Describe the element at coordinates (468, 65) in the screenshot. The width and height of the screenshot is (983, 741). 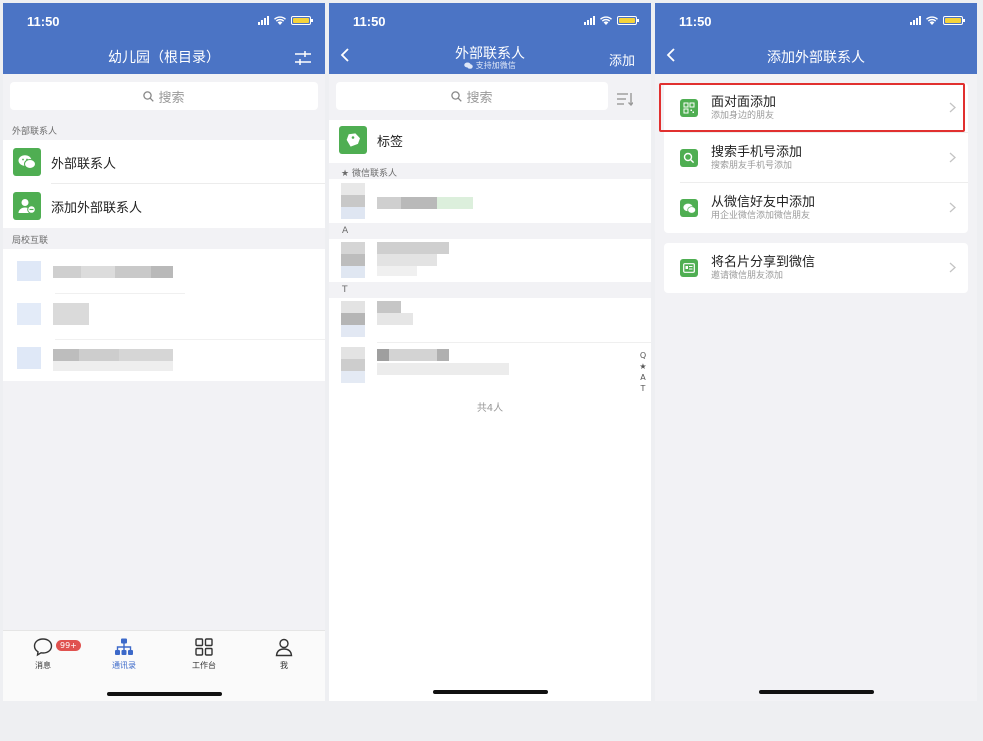
I see `wechat-icon` at that location.